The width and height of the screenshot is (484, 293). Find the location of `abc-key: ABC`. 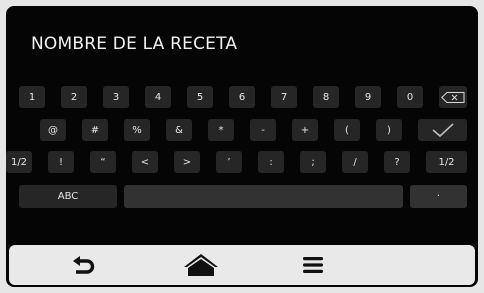

abc-key: ABC is located at coordinates (68, 196).